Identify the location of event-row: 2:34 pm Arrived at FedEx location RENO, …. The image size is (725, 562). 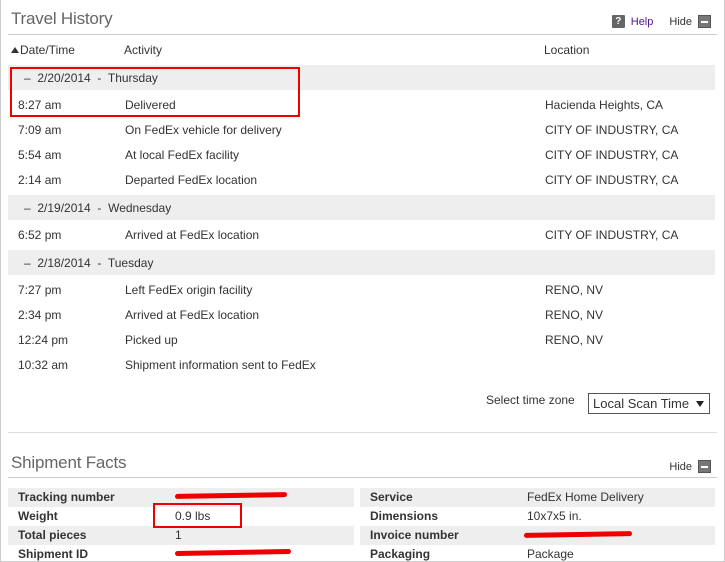
(361, 314).